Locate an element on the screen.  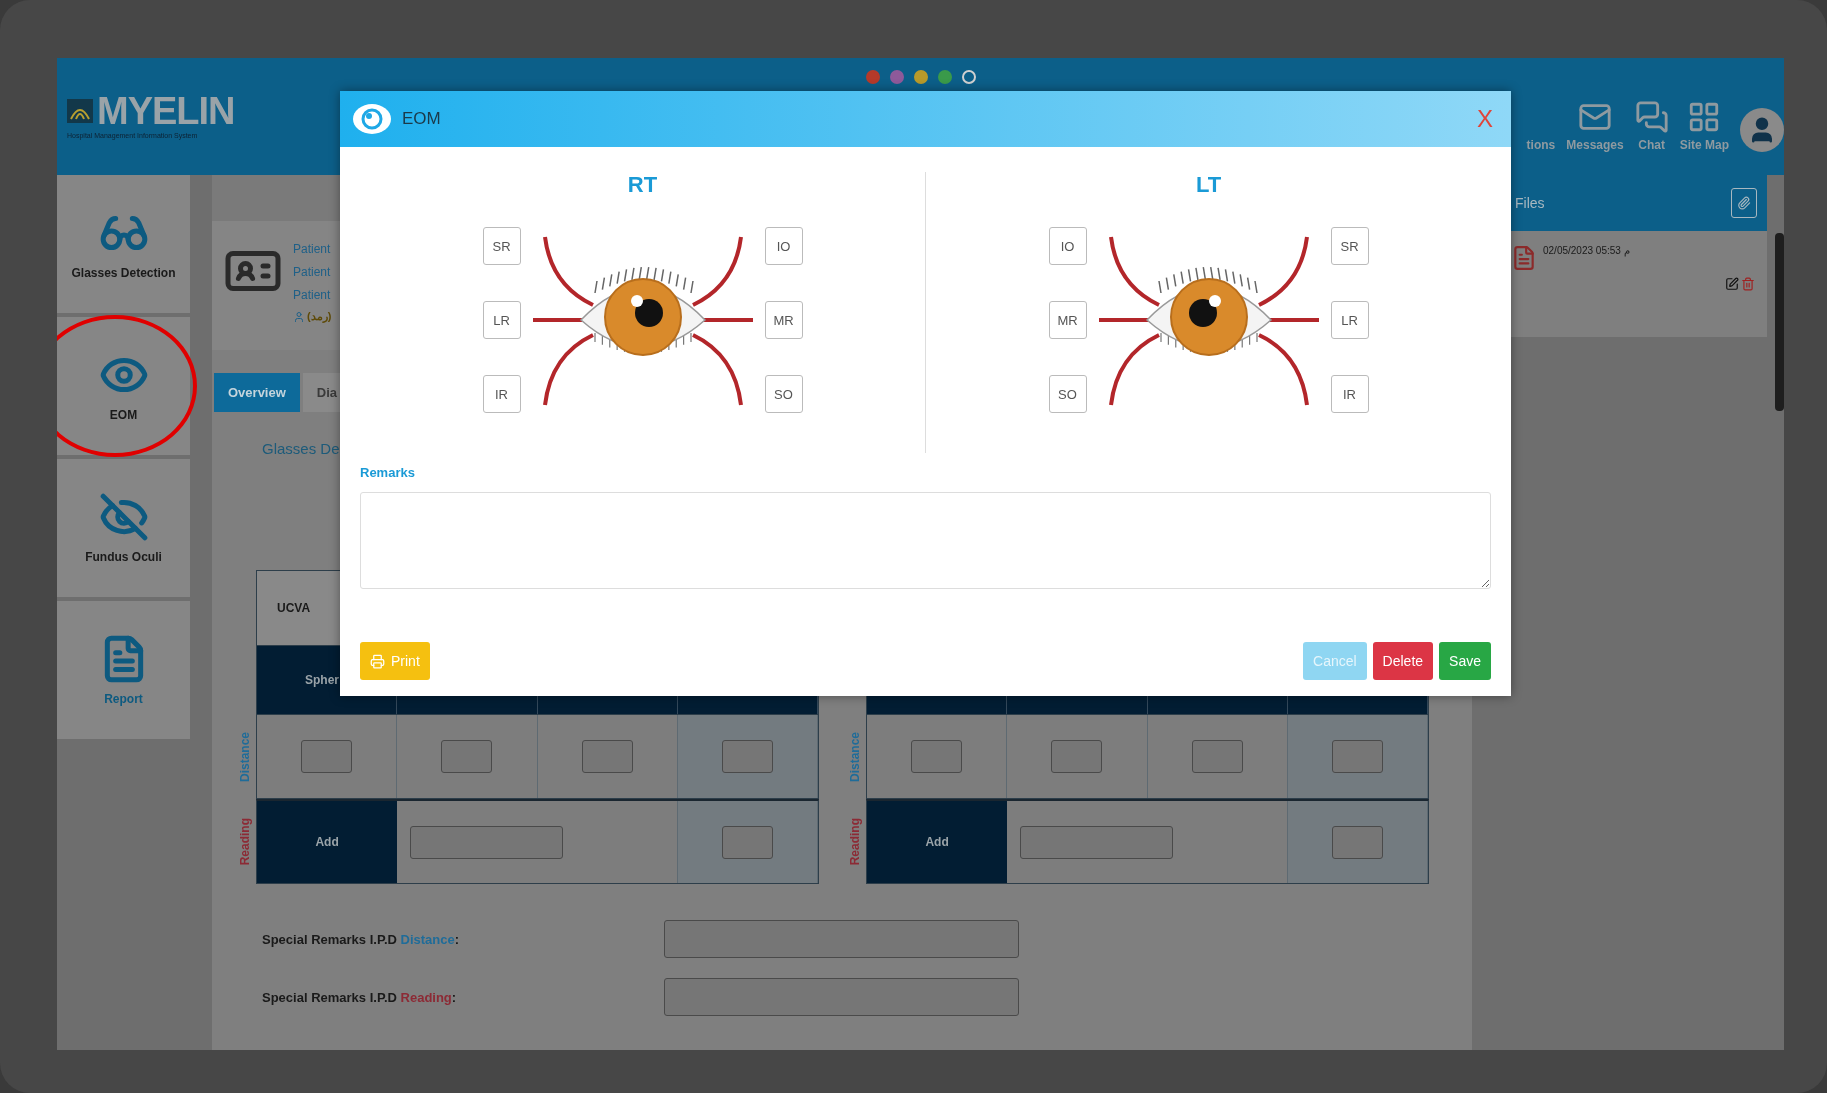
close-button: X is located at coordinates (1485, 119).